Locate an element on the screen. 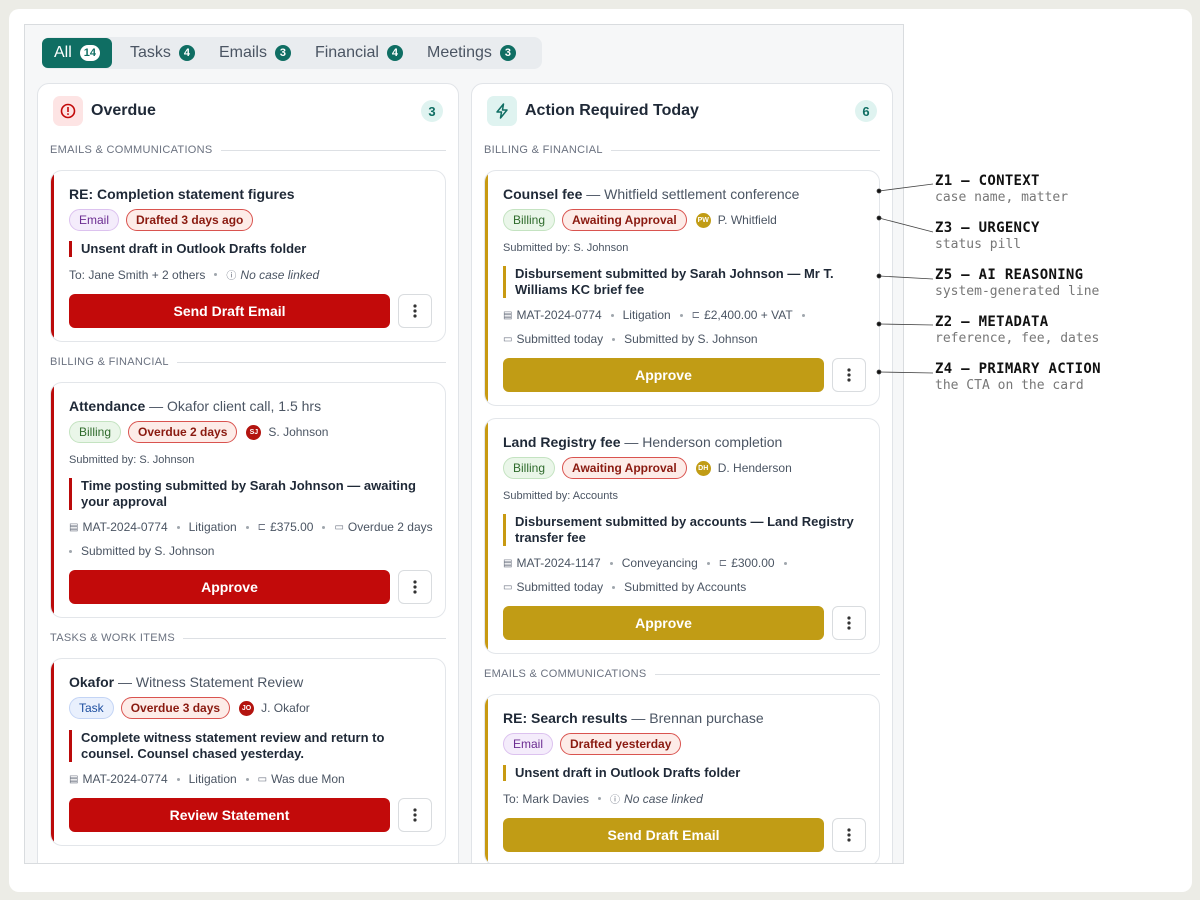 This screenshot has width=1200, height=900. tab-emails: Emails 3 is located at coordinates (255, 53).